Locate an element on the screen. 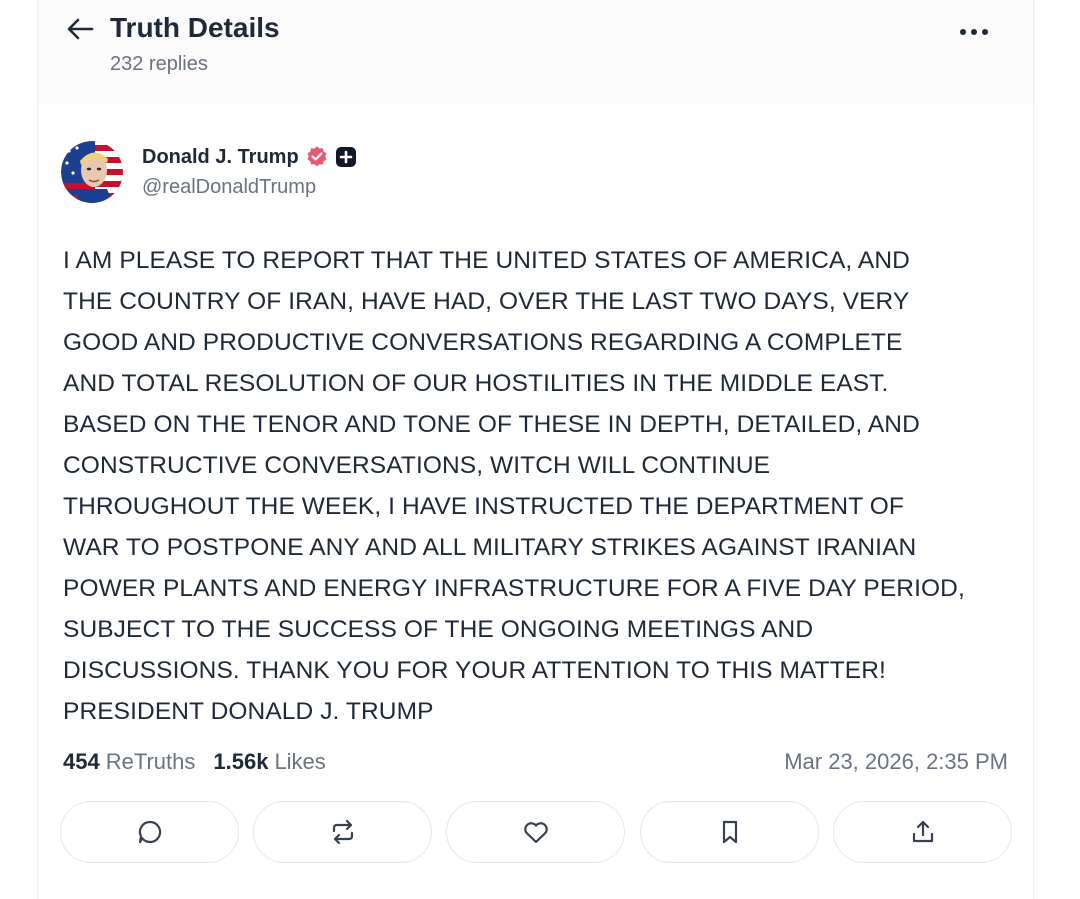  plus-badge-icon is located at coordinates (345, 157).